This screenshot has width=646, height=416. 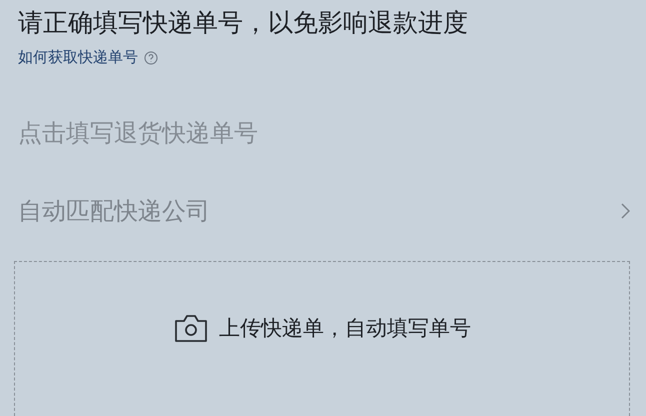 What do you see at coordinates (78, 57) in the screenshot?
I see `help-link: 如何获取快递单号` at bounding box center [78, 57].